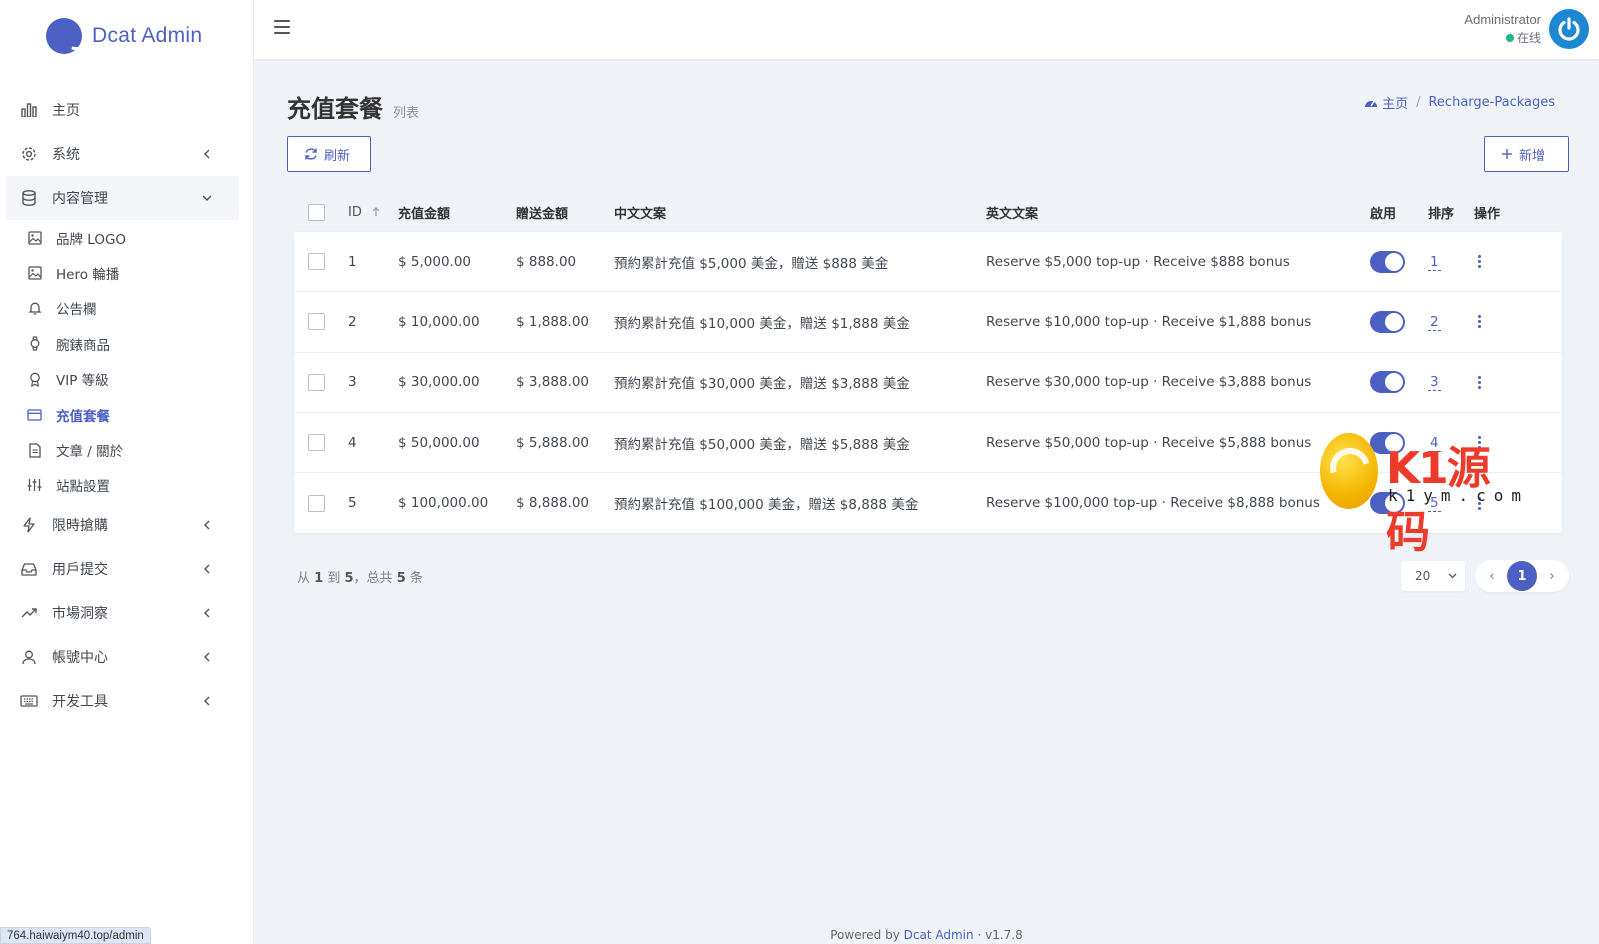  What do you see at coordinates (126, 414) in the screenshot?
I see `sidebar-item-recharge-packages: 充值套餐` at bounding box center [126, 414].